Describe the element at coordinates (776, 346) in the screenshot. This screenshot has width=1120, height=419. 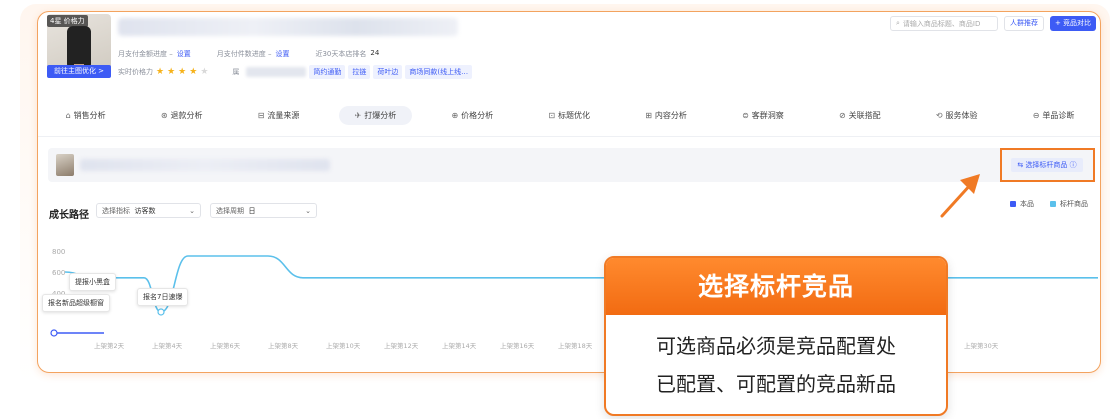
I see `callout-line: 可选商品必须是竞品配置处` at that location.